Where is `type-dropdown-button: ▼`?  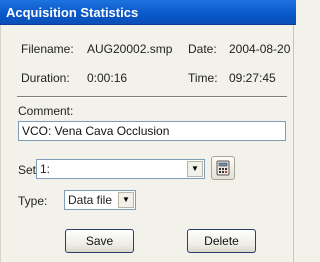
type-dropdown-button: ▼ is located at coordinates (126, 200).